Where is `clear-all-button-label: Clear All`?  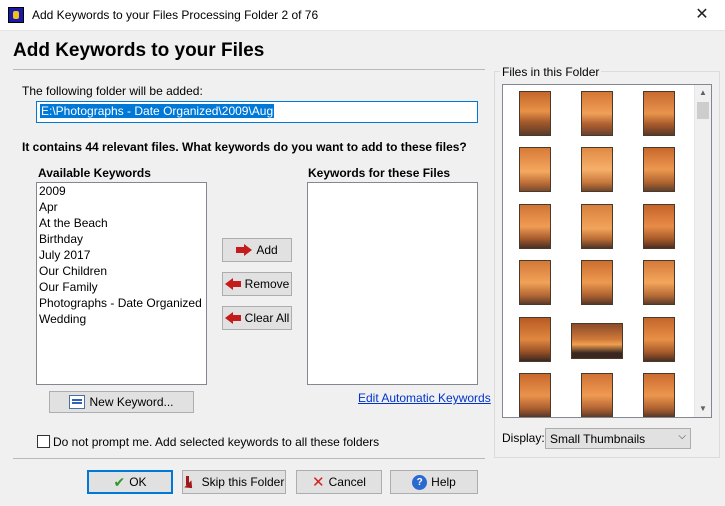 clear-all-button-label: Clear All is located at coordinates (267, 318).